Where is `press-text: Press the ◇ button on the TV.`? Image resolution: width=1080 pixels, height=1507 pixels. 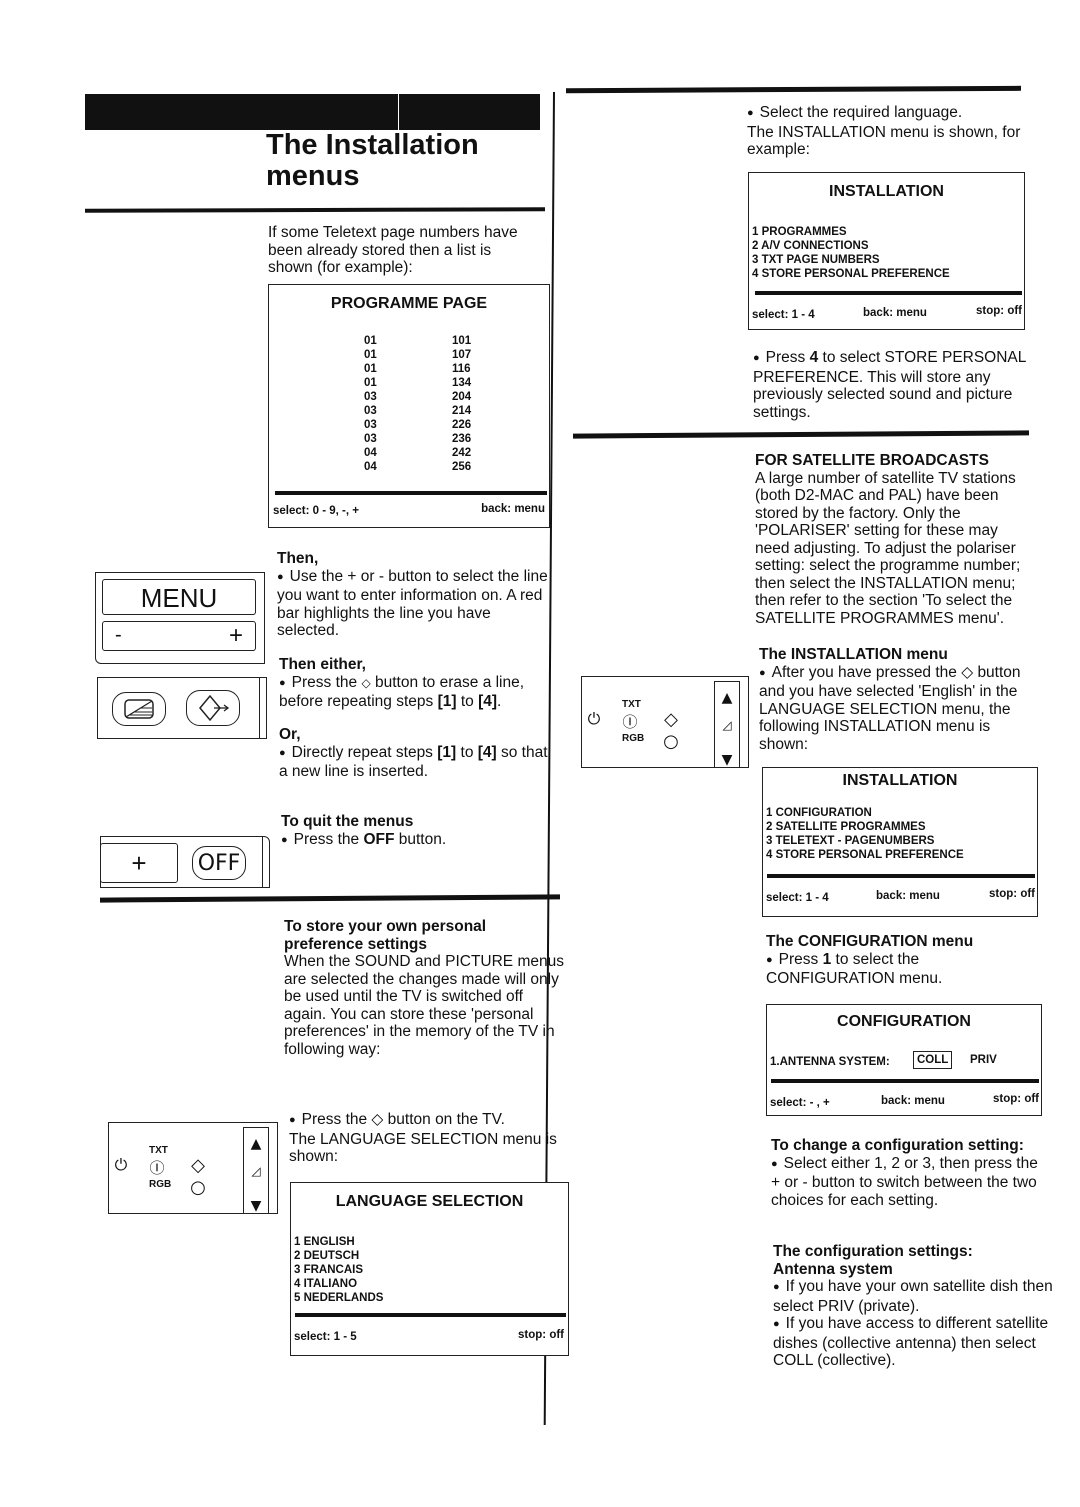 press-text: Press the ◇ button on the TV. is located at coordinates (429, 1121).